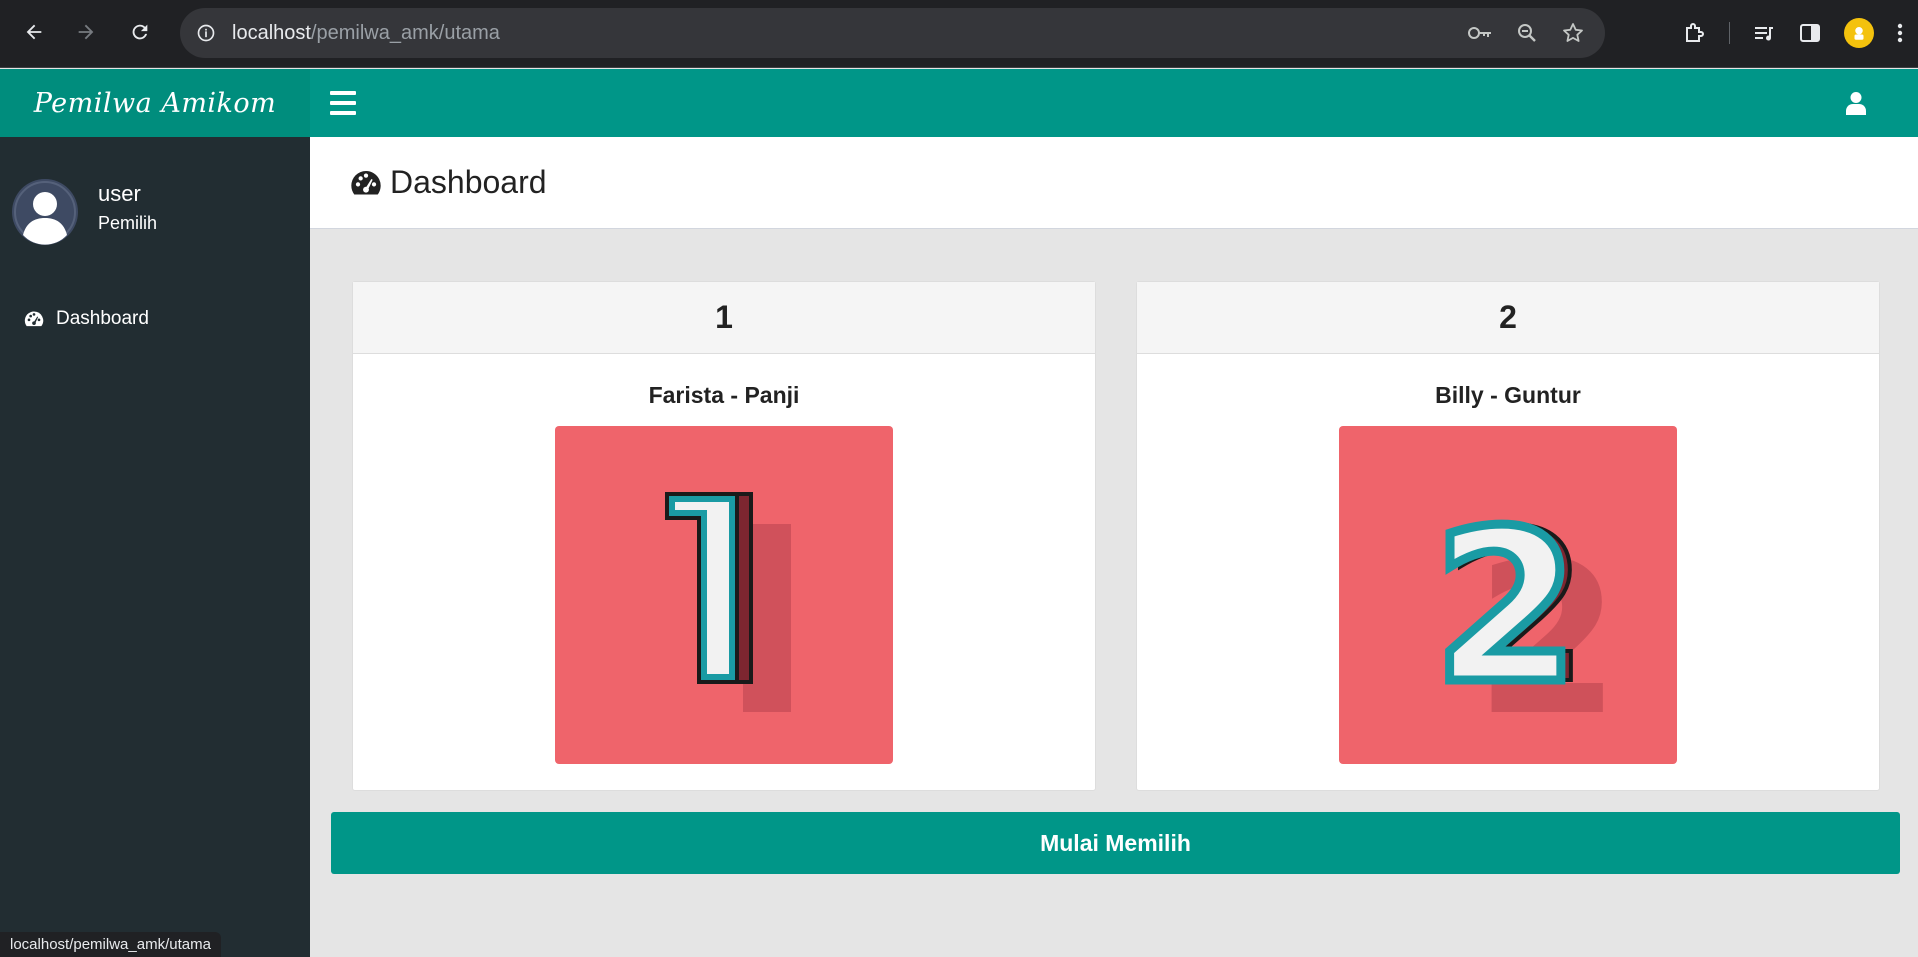 The width and height of the screenshot is (1918, 957). I want to click on bookmark-star-icon, so click(1573, 33).